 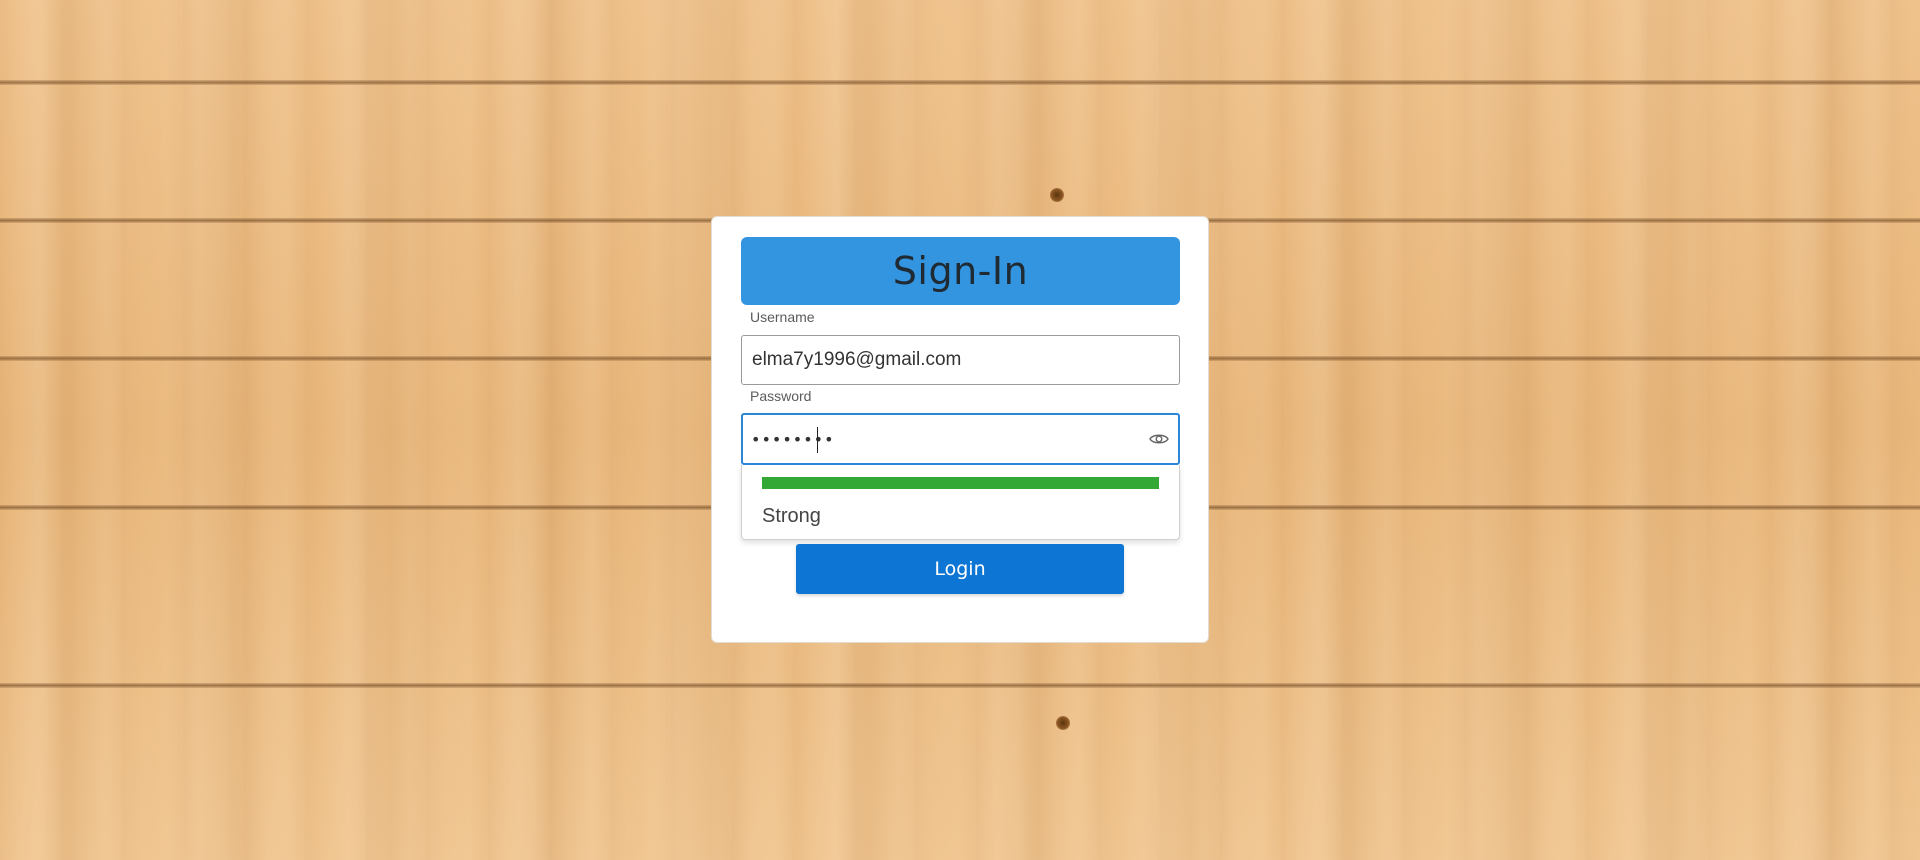 I want to click on password-strength-fill, so click(x=960, y=483).